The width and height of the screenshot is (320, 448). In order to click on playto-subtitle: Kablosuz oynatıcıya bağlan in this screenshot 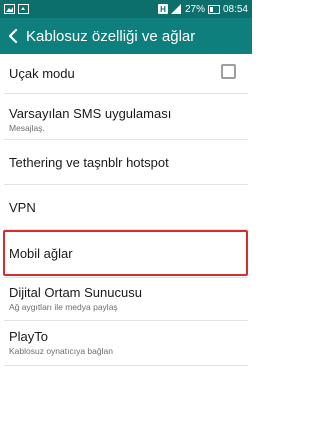, I will do `click(61, 351)`.